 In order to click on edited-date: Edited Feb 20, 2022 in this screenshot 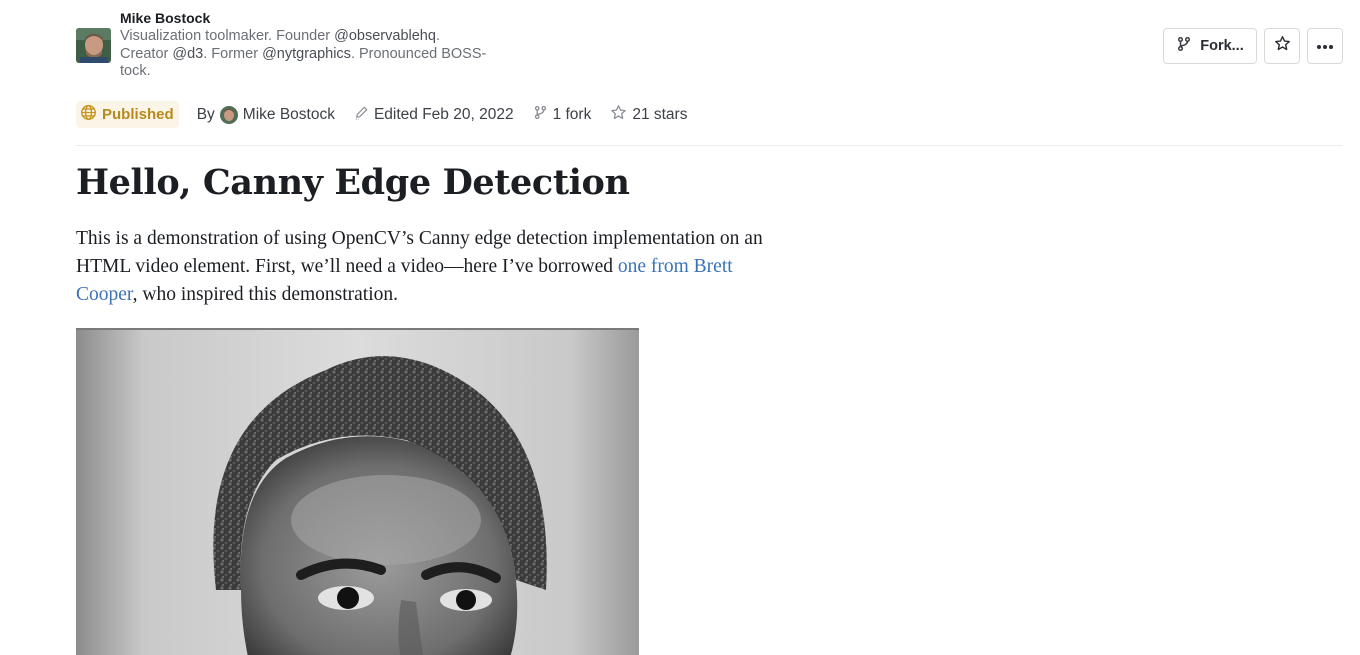, I will do `click(434, 115)`.